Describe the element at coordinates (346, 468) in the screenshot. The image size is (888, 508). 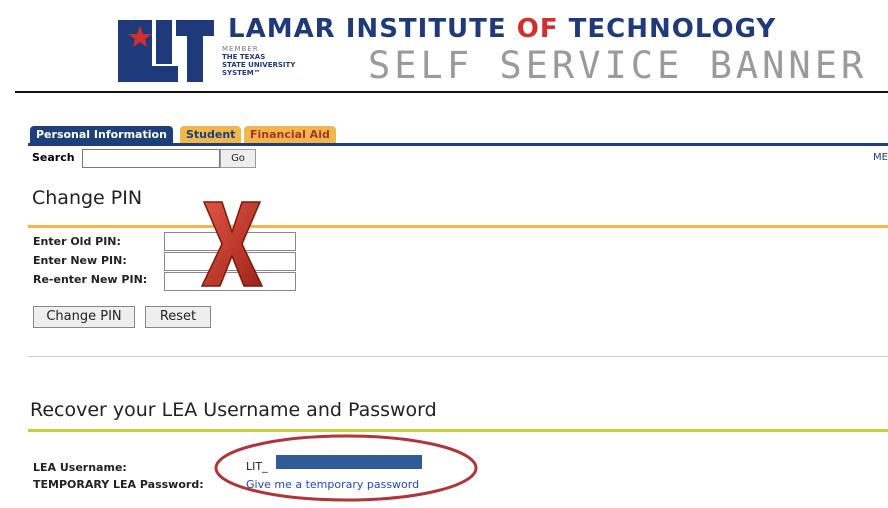
I see `red-ellipse-annotation-icon` at that location.